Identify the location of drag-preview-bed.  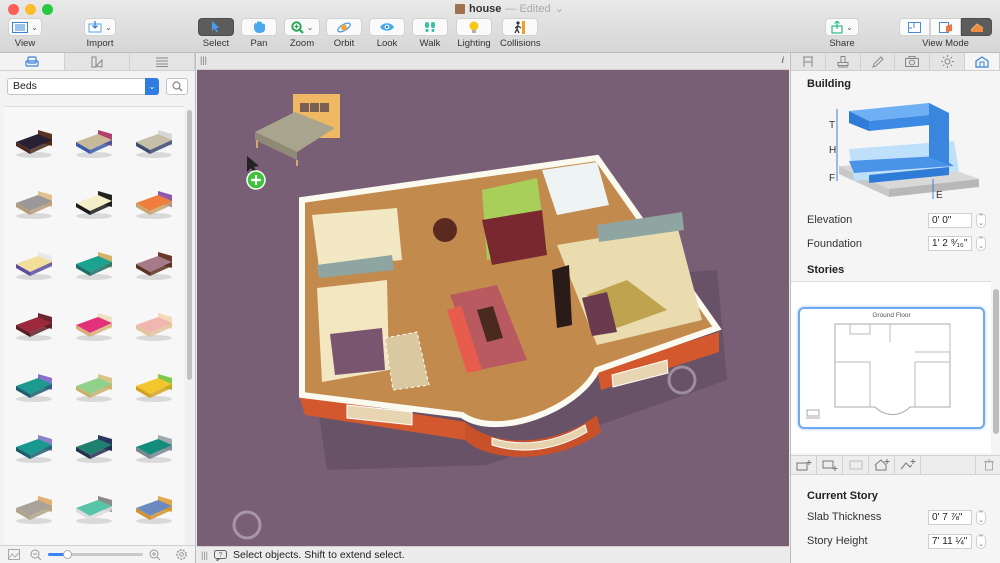
(297, 130).